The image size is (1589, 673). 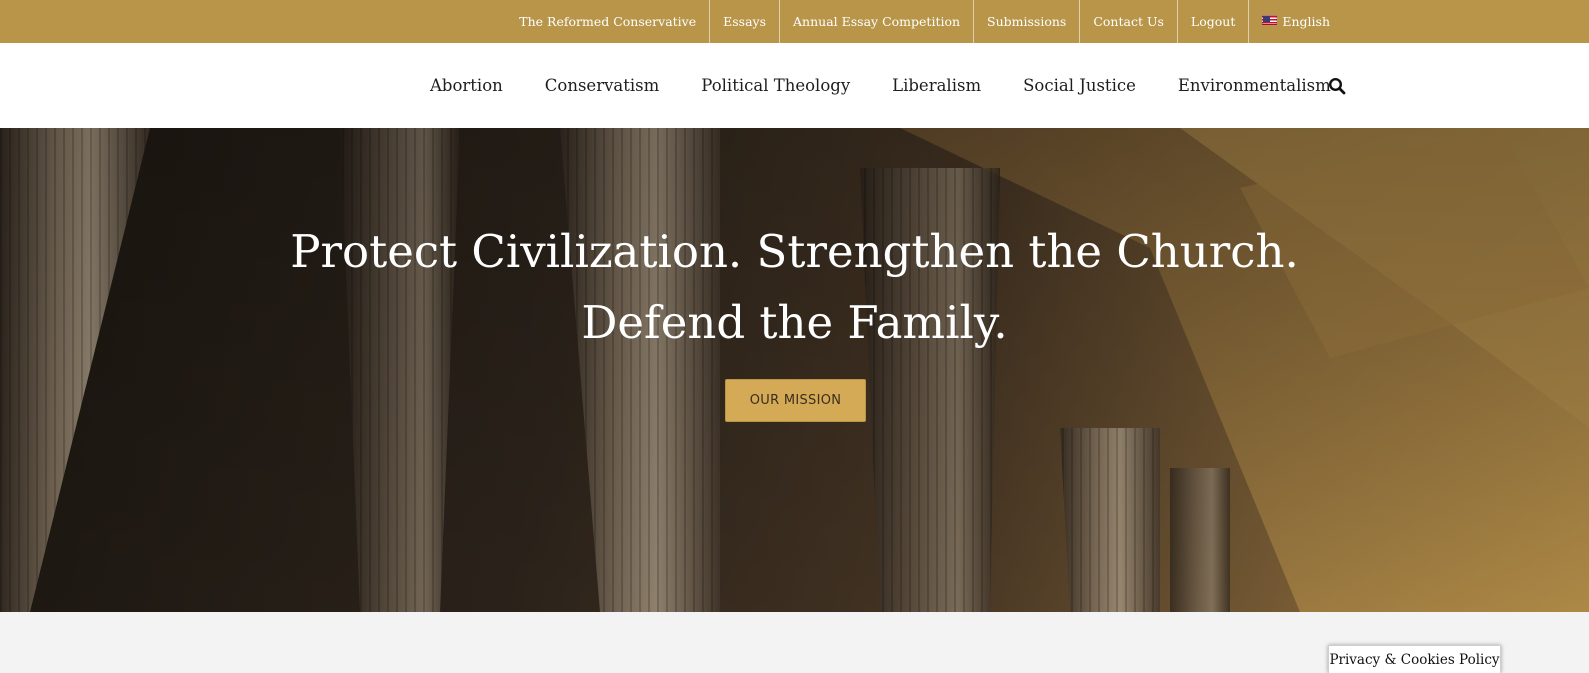 What do you see at coordinates (795, 400) in the screenshot?
I see `our-mission-button: OUR MISSION` at bounding box center [795, 400].